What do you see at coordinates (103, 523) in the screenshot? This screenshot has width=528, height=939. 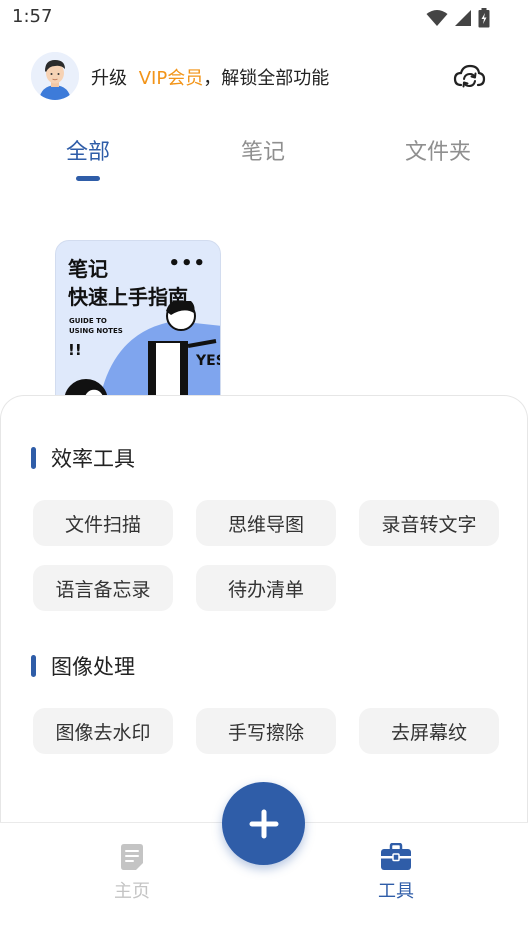 I see `tool-file-scan: 文件扫描` at bounding box center [103, 523].